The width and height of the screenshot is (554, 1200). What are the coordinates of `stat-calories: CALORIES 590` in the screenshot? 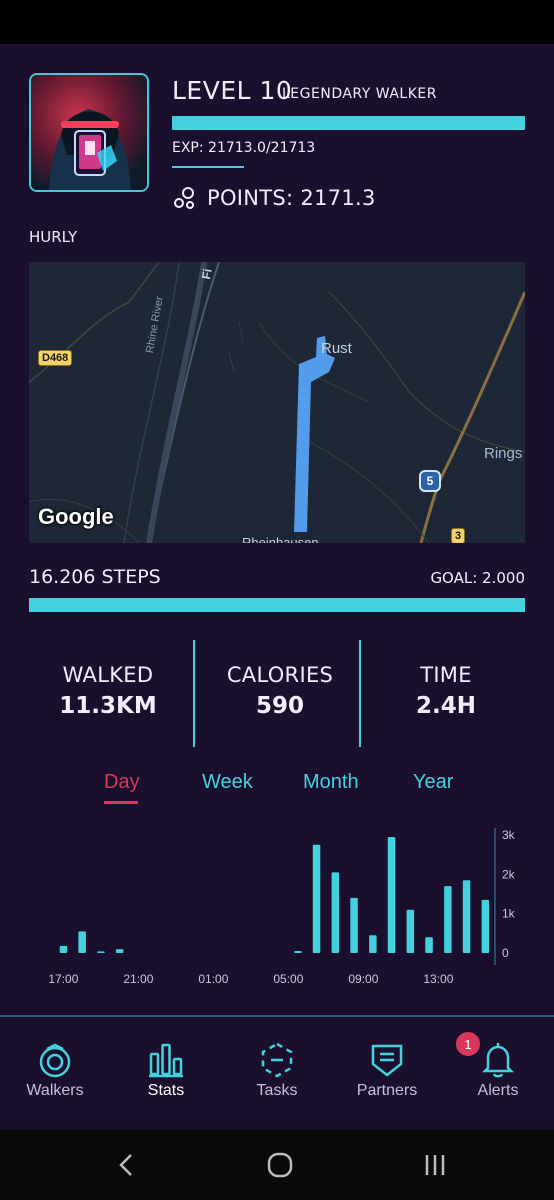 It's located at (280, 691).